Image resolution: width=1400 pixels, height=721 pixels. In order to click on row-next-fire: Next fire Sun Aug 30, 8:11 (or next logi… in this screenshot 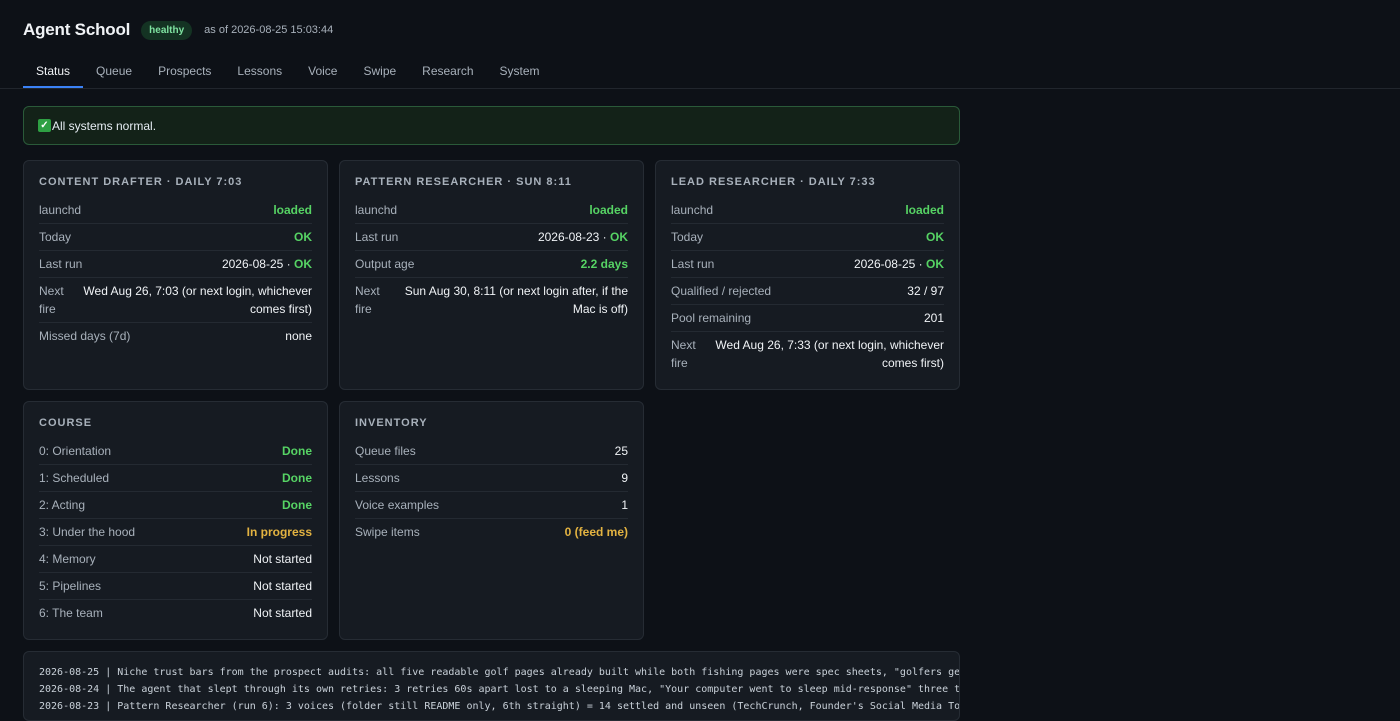, I will do `click(491, 300)`.